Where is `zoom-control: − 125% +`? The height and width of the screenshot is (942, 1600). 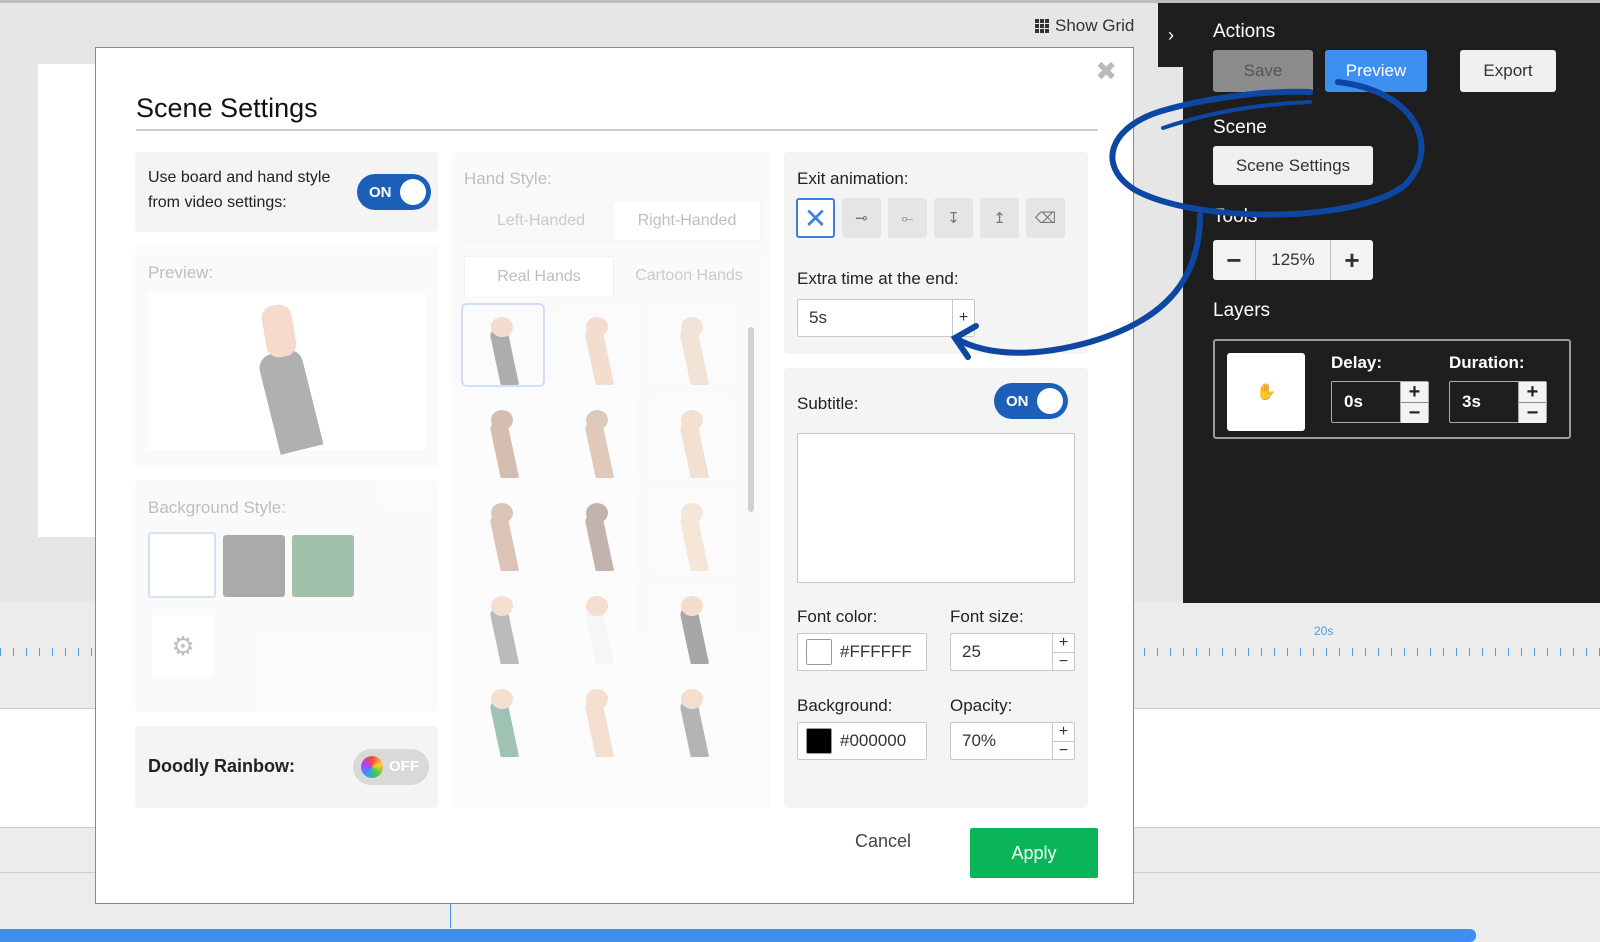 zoom-control: − 125% + is located at coordinates (1293, 260).